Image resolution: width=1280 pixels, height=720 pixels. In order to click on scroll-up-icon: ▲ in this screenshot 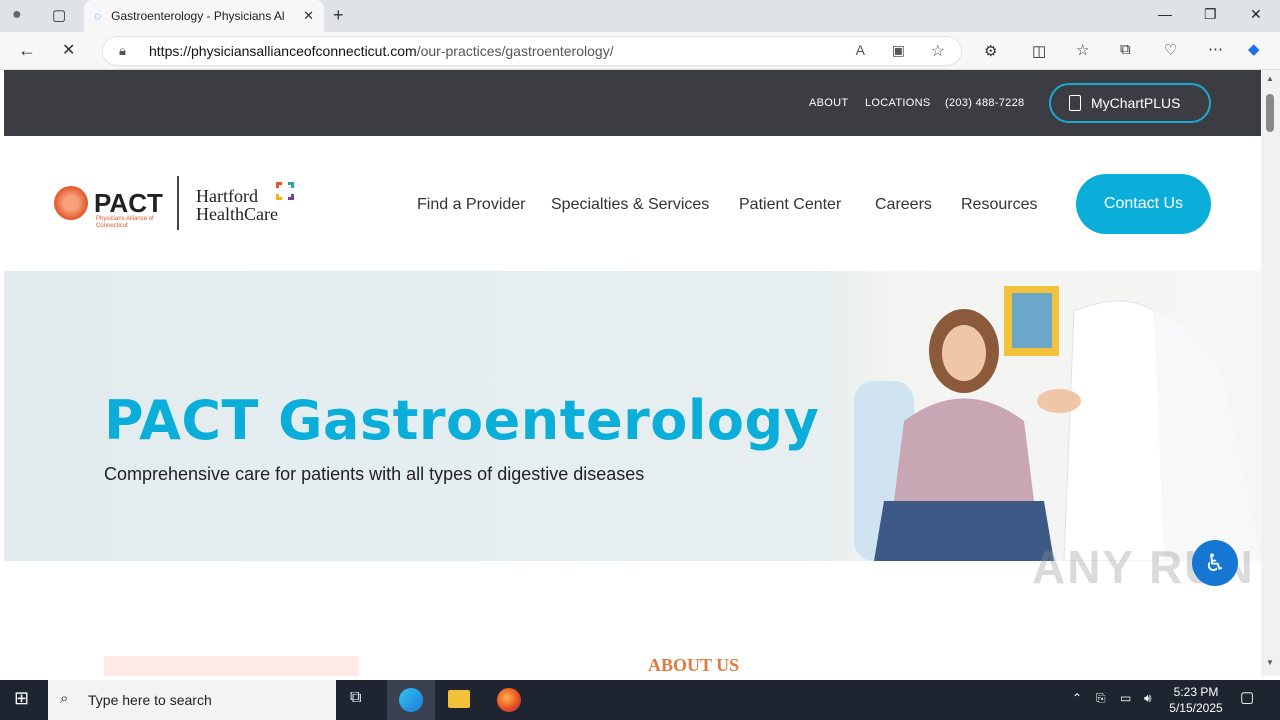, I will do `click(1270, 78)`.